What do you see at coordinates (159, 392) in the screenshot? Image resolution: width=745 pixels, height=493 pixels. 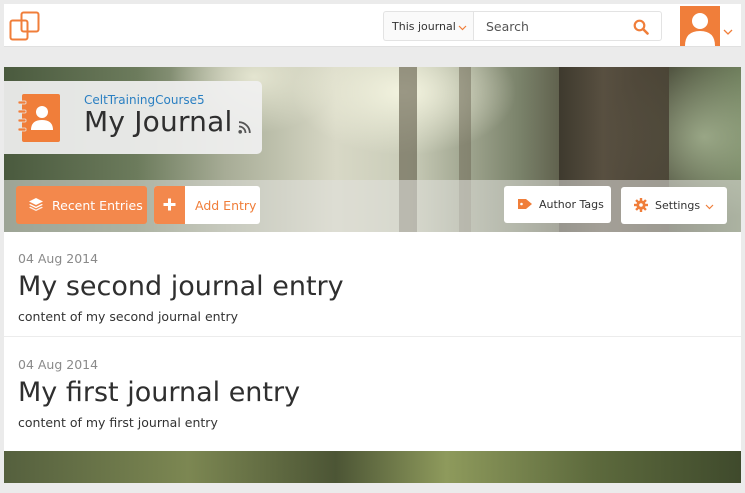 I see `entry-title-link: My first journal entry` at bounding box center [159, 392].